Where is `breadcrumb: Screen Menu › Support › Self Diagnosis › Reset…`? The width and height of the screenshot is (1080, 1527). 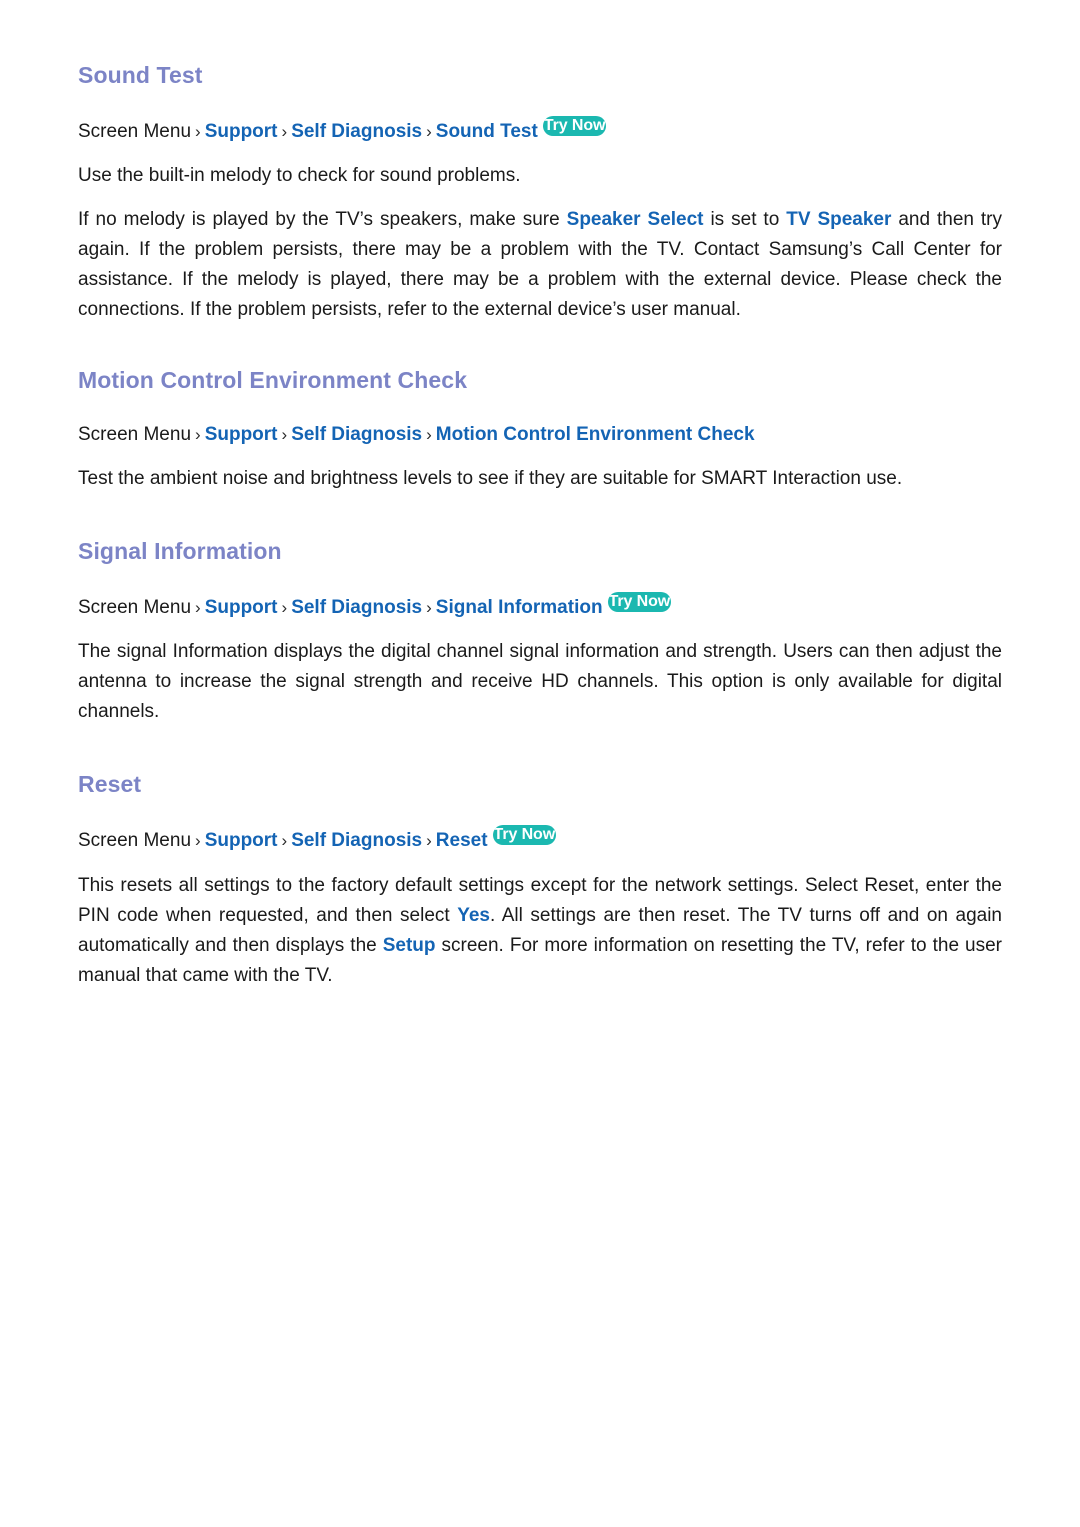 breadcrumb: Screen Menu › Support › Self Diagnosis › Reset… is located at coordinates (540, 840).